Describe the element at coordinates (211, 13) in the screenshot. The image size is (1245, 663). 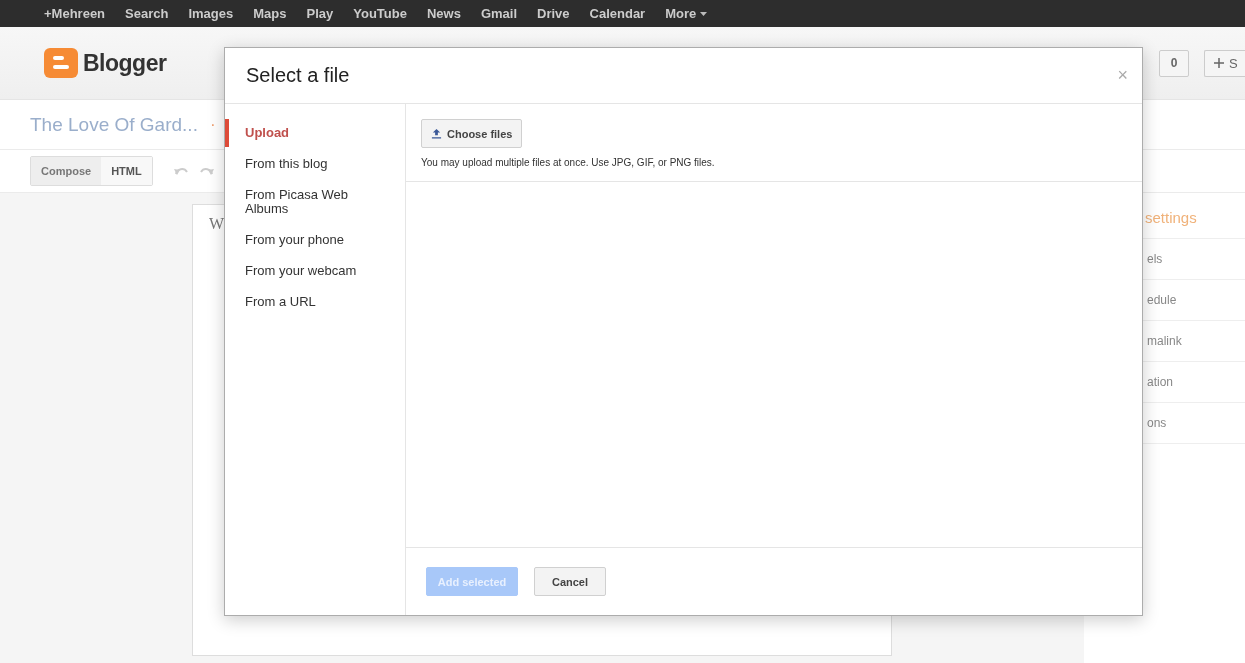
I see `top-nav-link: Images` at that location.